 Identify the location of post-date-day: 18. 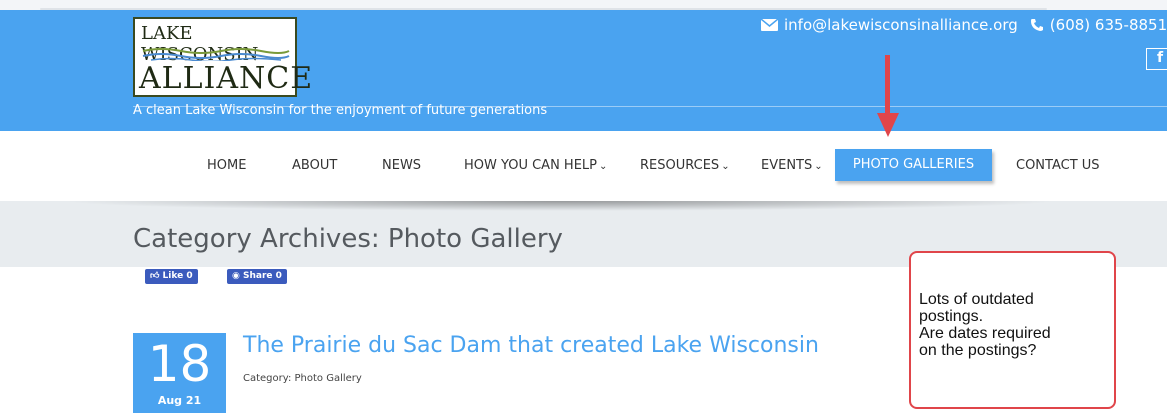
(179, 364).